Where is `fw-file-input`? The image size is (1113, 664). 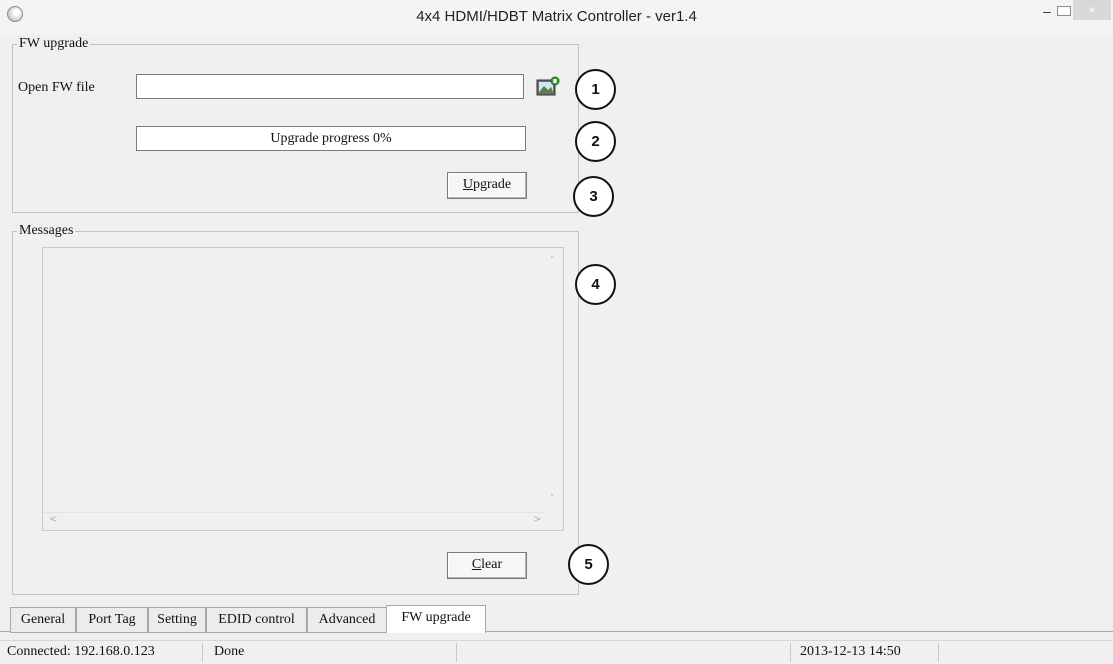
fw-file-input is located at coordinates (330, 86).